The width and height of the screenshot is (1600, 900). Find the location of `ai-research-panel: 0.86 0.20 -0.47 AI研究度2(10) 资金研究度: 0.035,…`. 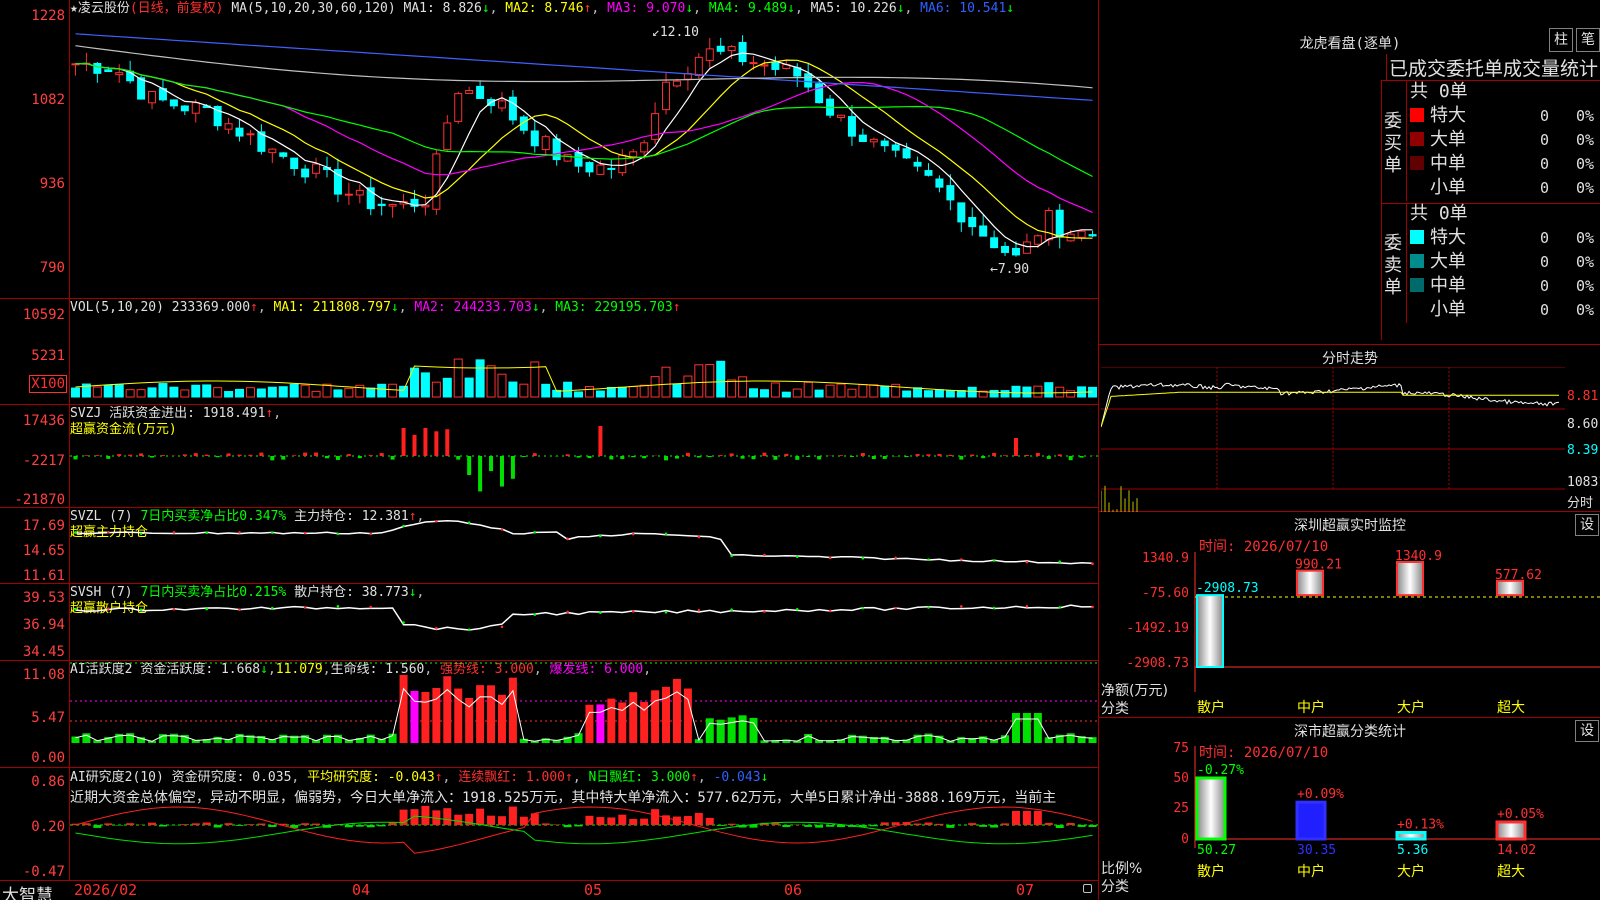

ai-research-panel: 0.86 0.20 -0.47 AI研究度2(10) 资金研究度: 0.035,… is located at coordinates (549, 824).